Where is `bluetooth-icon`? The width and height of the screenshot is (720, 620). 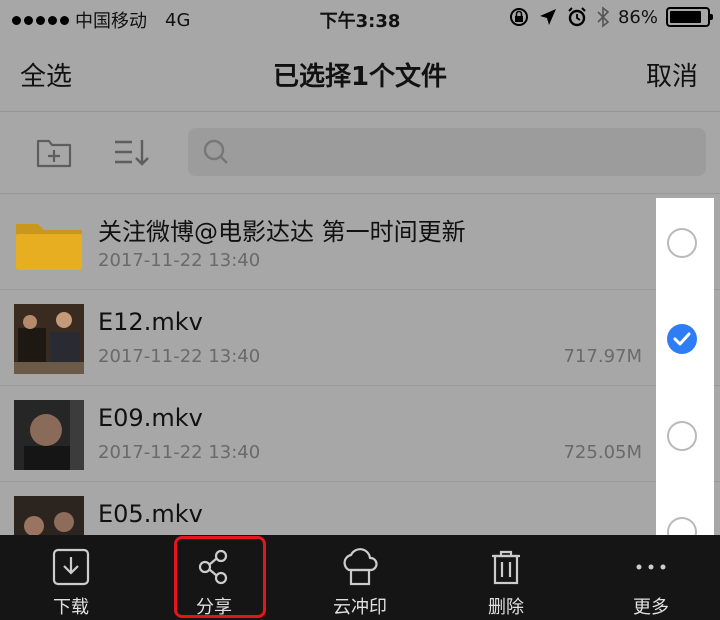
bluetooth-icon is located at coordinates (603, 17).